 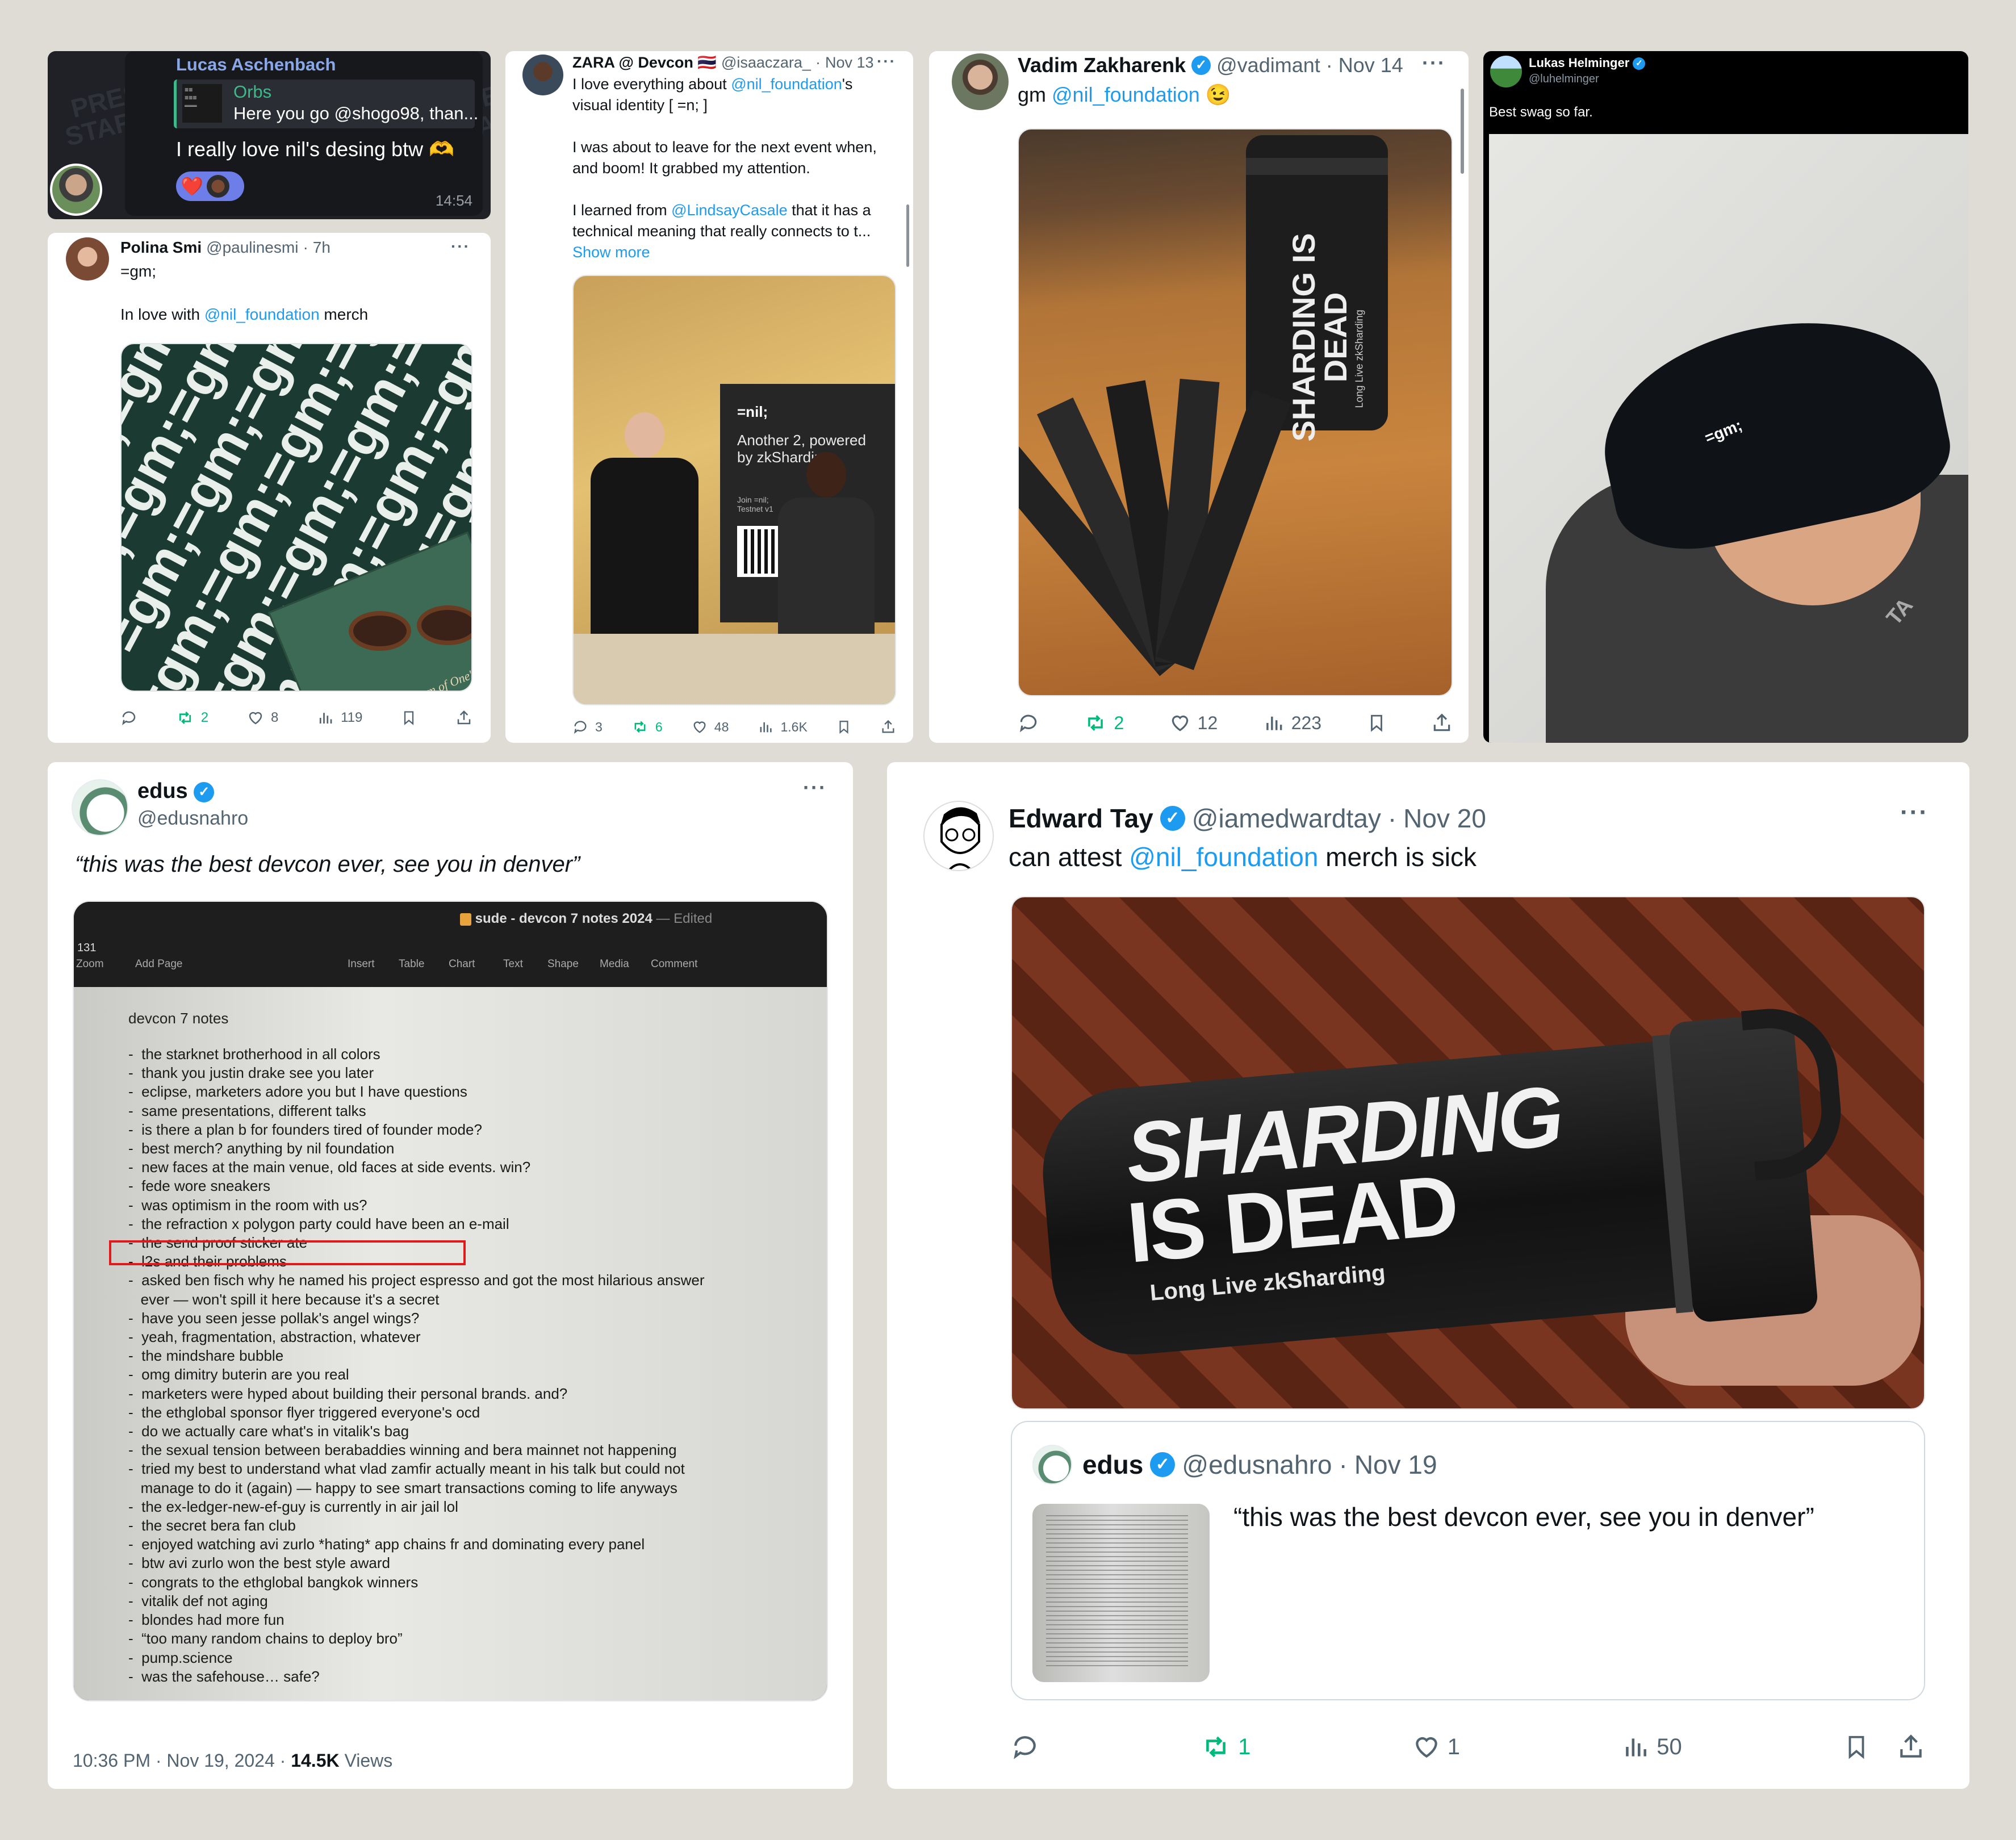 What do you see at coordinates (1436, 1747) in the screenshot?
I see `like-button: 1` at bounding box center [1436, 1747].